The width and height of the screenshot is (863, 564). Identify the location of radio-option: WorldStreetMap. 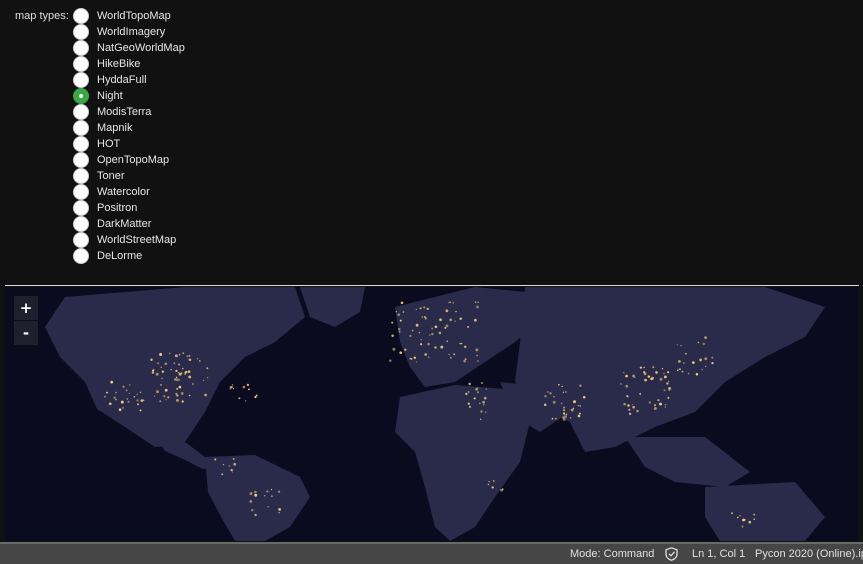
(129, 240).